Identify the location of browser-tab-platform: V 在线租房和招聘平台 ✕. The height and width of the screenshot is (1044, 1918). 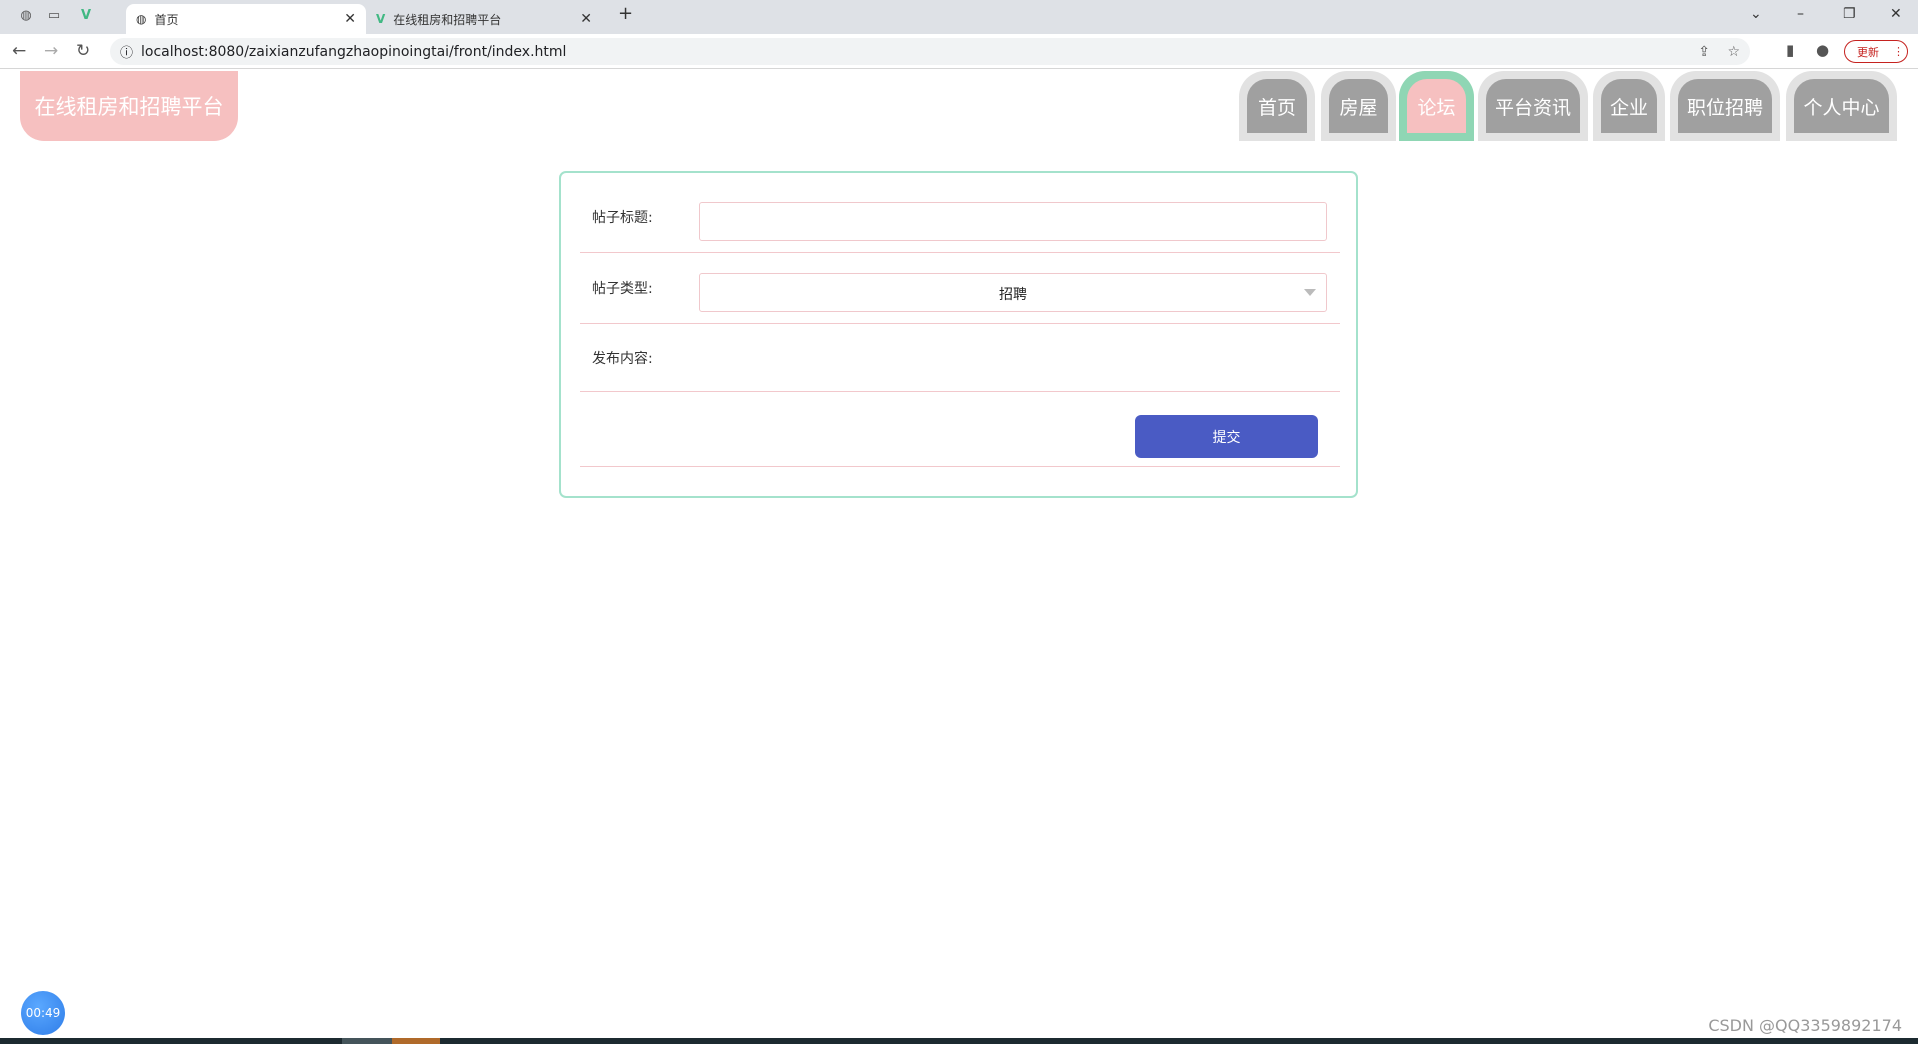
(484, 19).